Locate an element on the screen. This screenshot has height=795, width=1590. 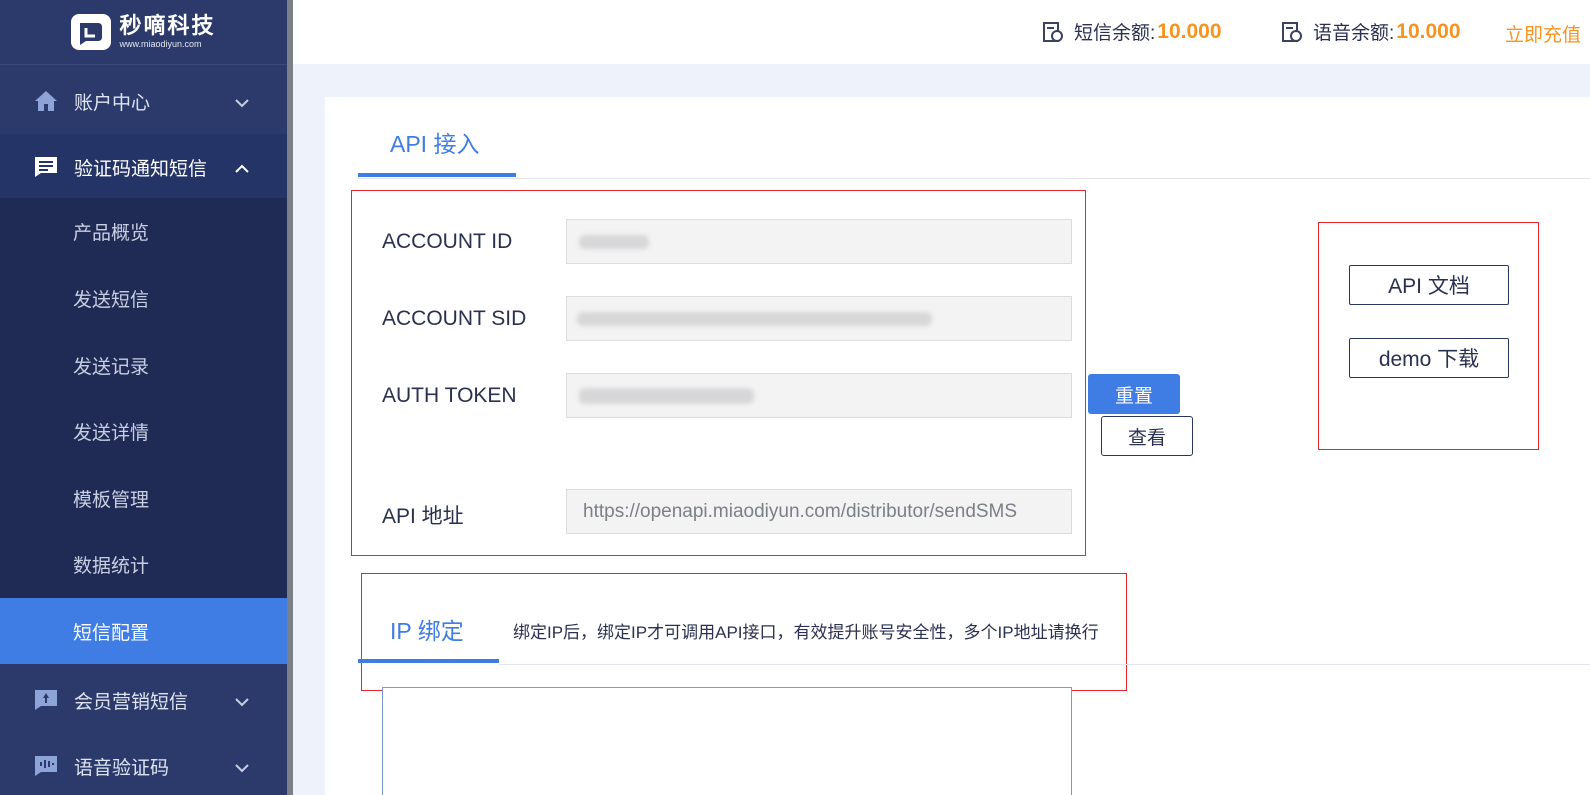
tab-ip-underline is located at coordinates (428, 661).